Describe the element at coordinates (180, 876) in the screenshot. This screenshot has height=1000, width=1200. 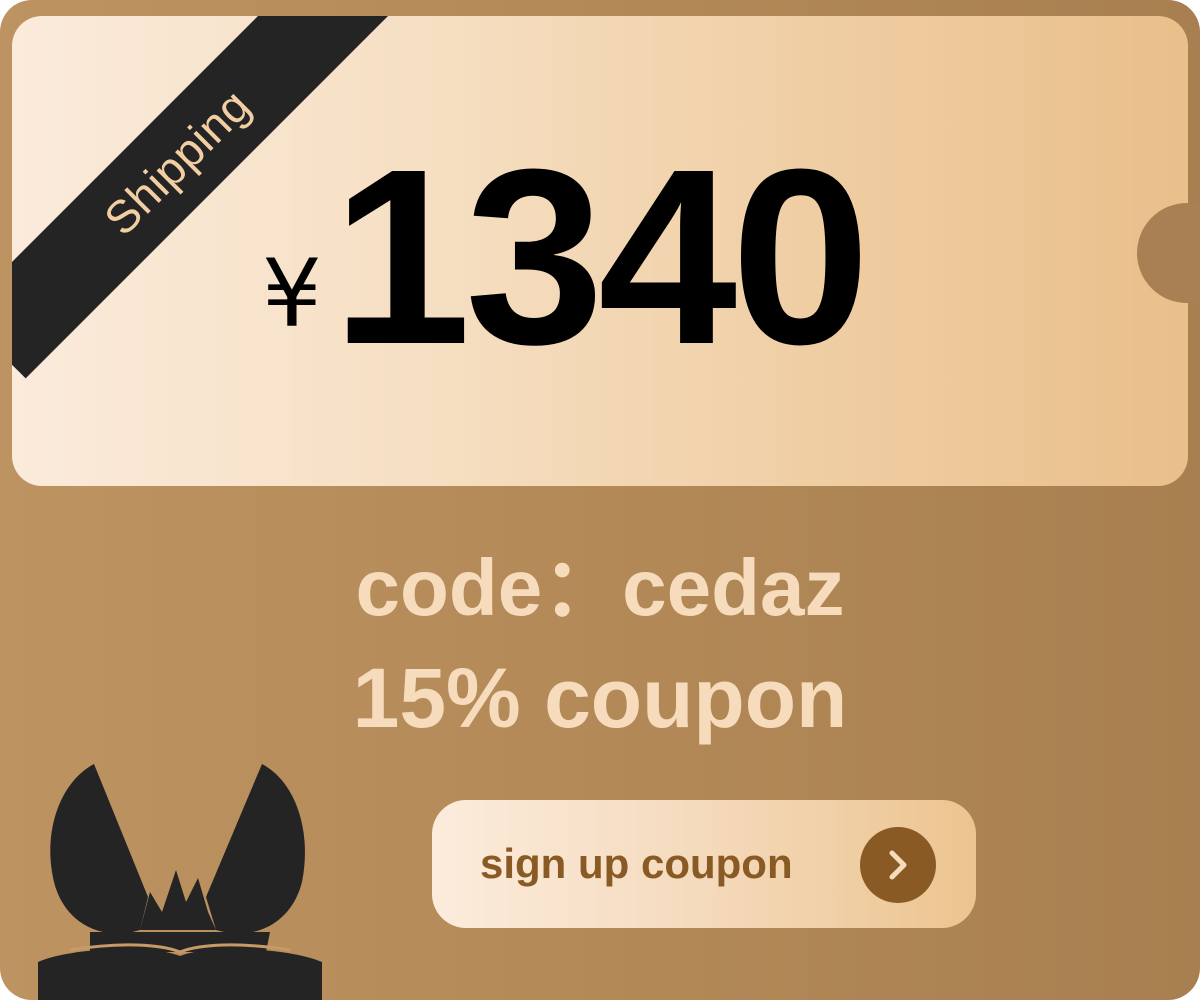
I see `mascot-silhouette-icon` at that location.